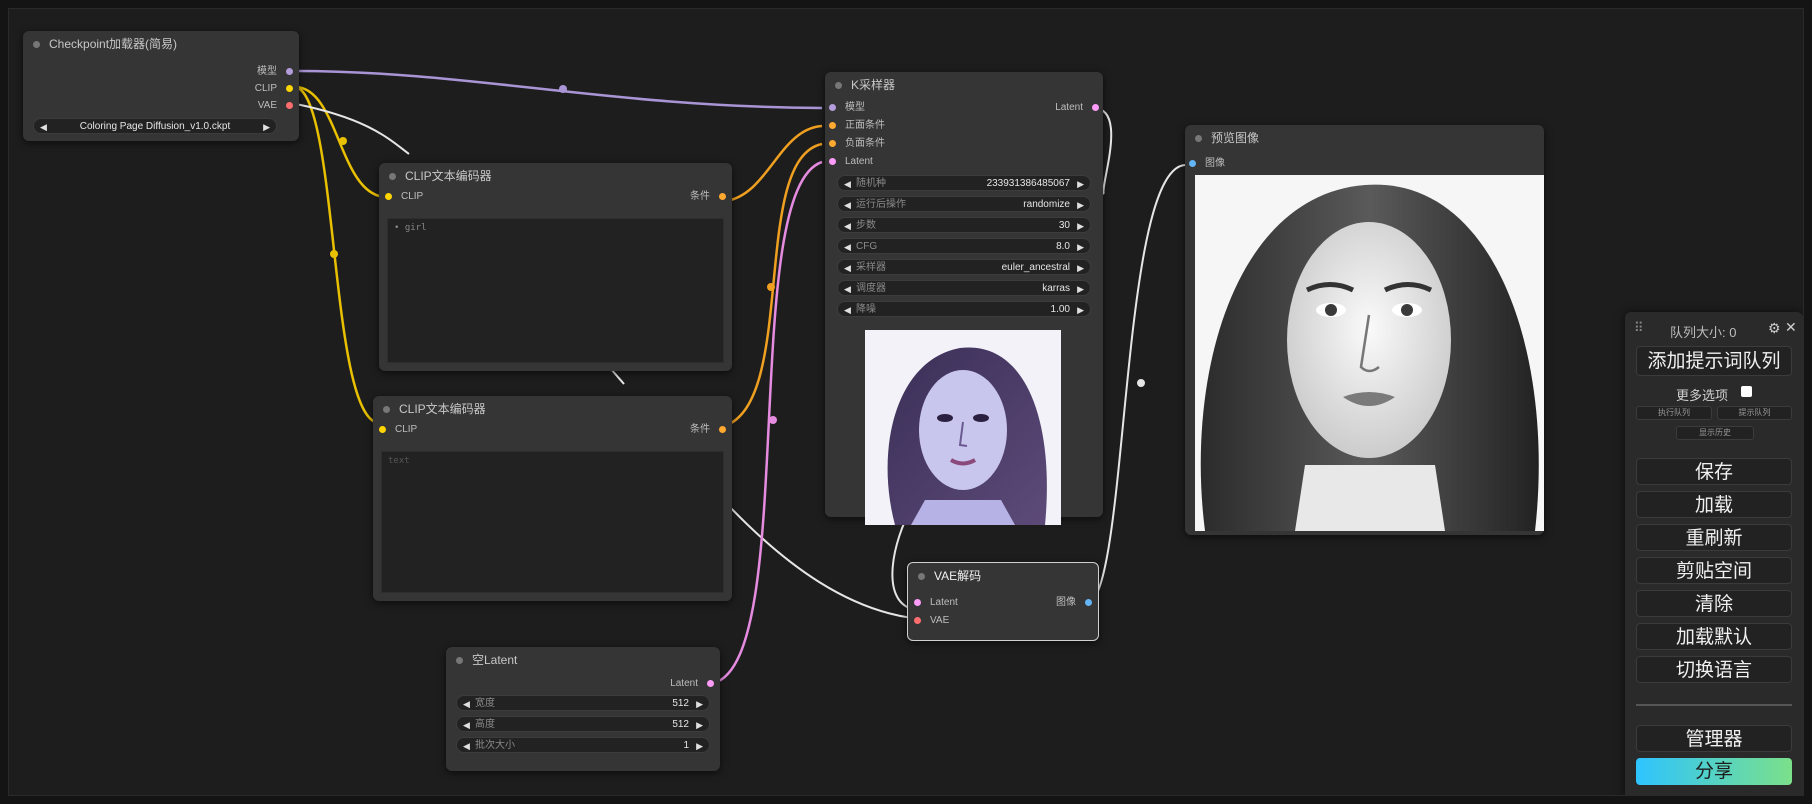  I want to click on steps-widget: ◀ 步数 30 ▶, so click(964, 225).